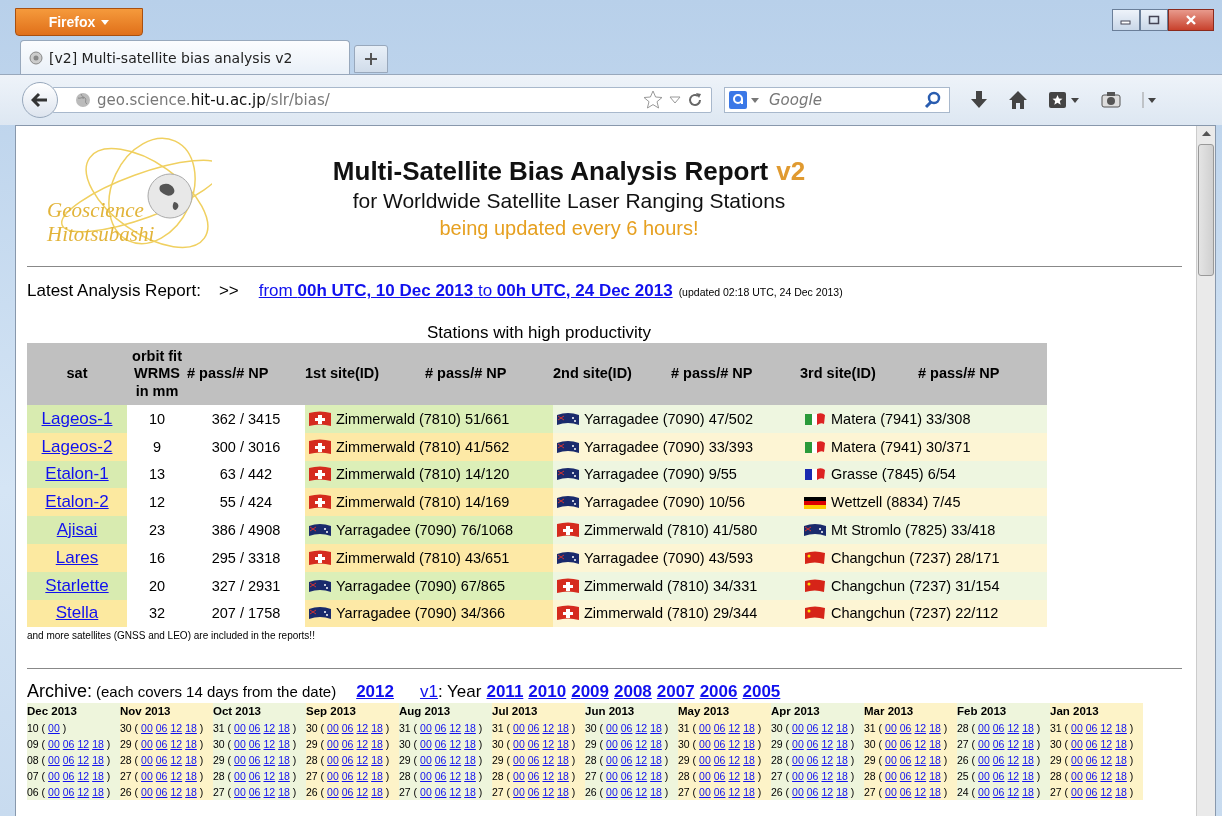 This screenshot has width=1222, height=816. I want to click on back-button, so click(40, 100).